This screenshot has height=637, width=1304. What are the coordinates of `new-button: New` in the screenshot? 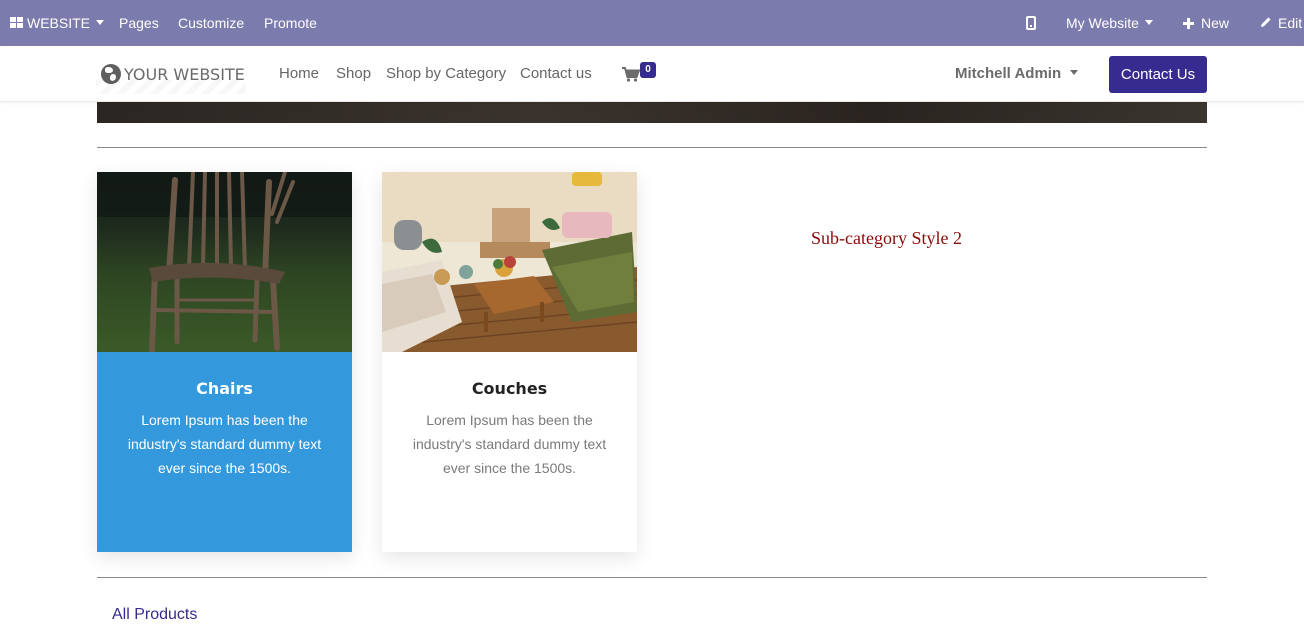 It's located at (1206, 23).